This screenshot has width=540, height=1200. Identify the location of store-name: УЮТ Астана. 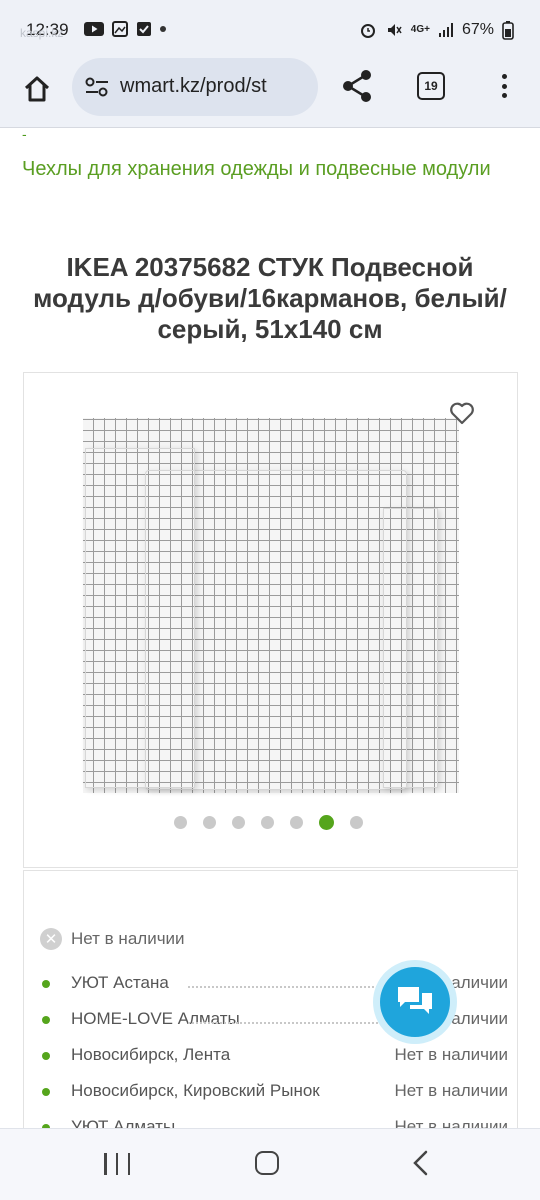
(120, 982).